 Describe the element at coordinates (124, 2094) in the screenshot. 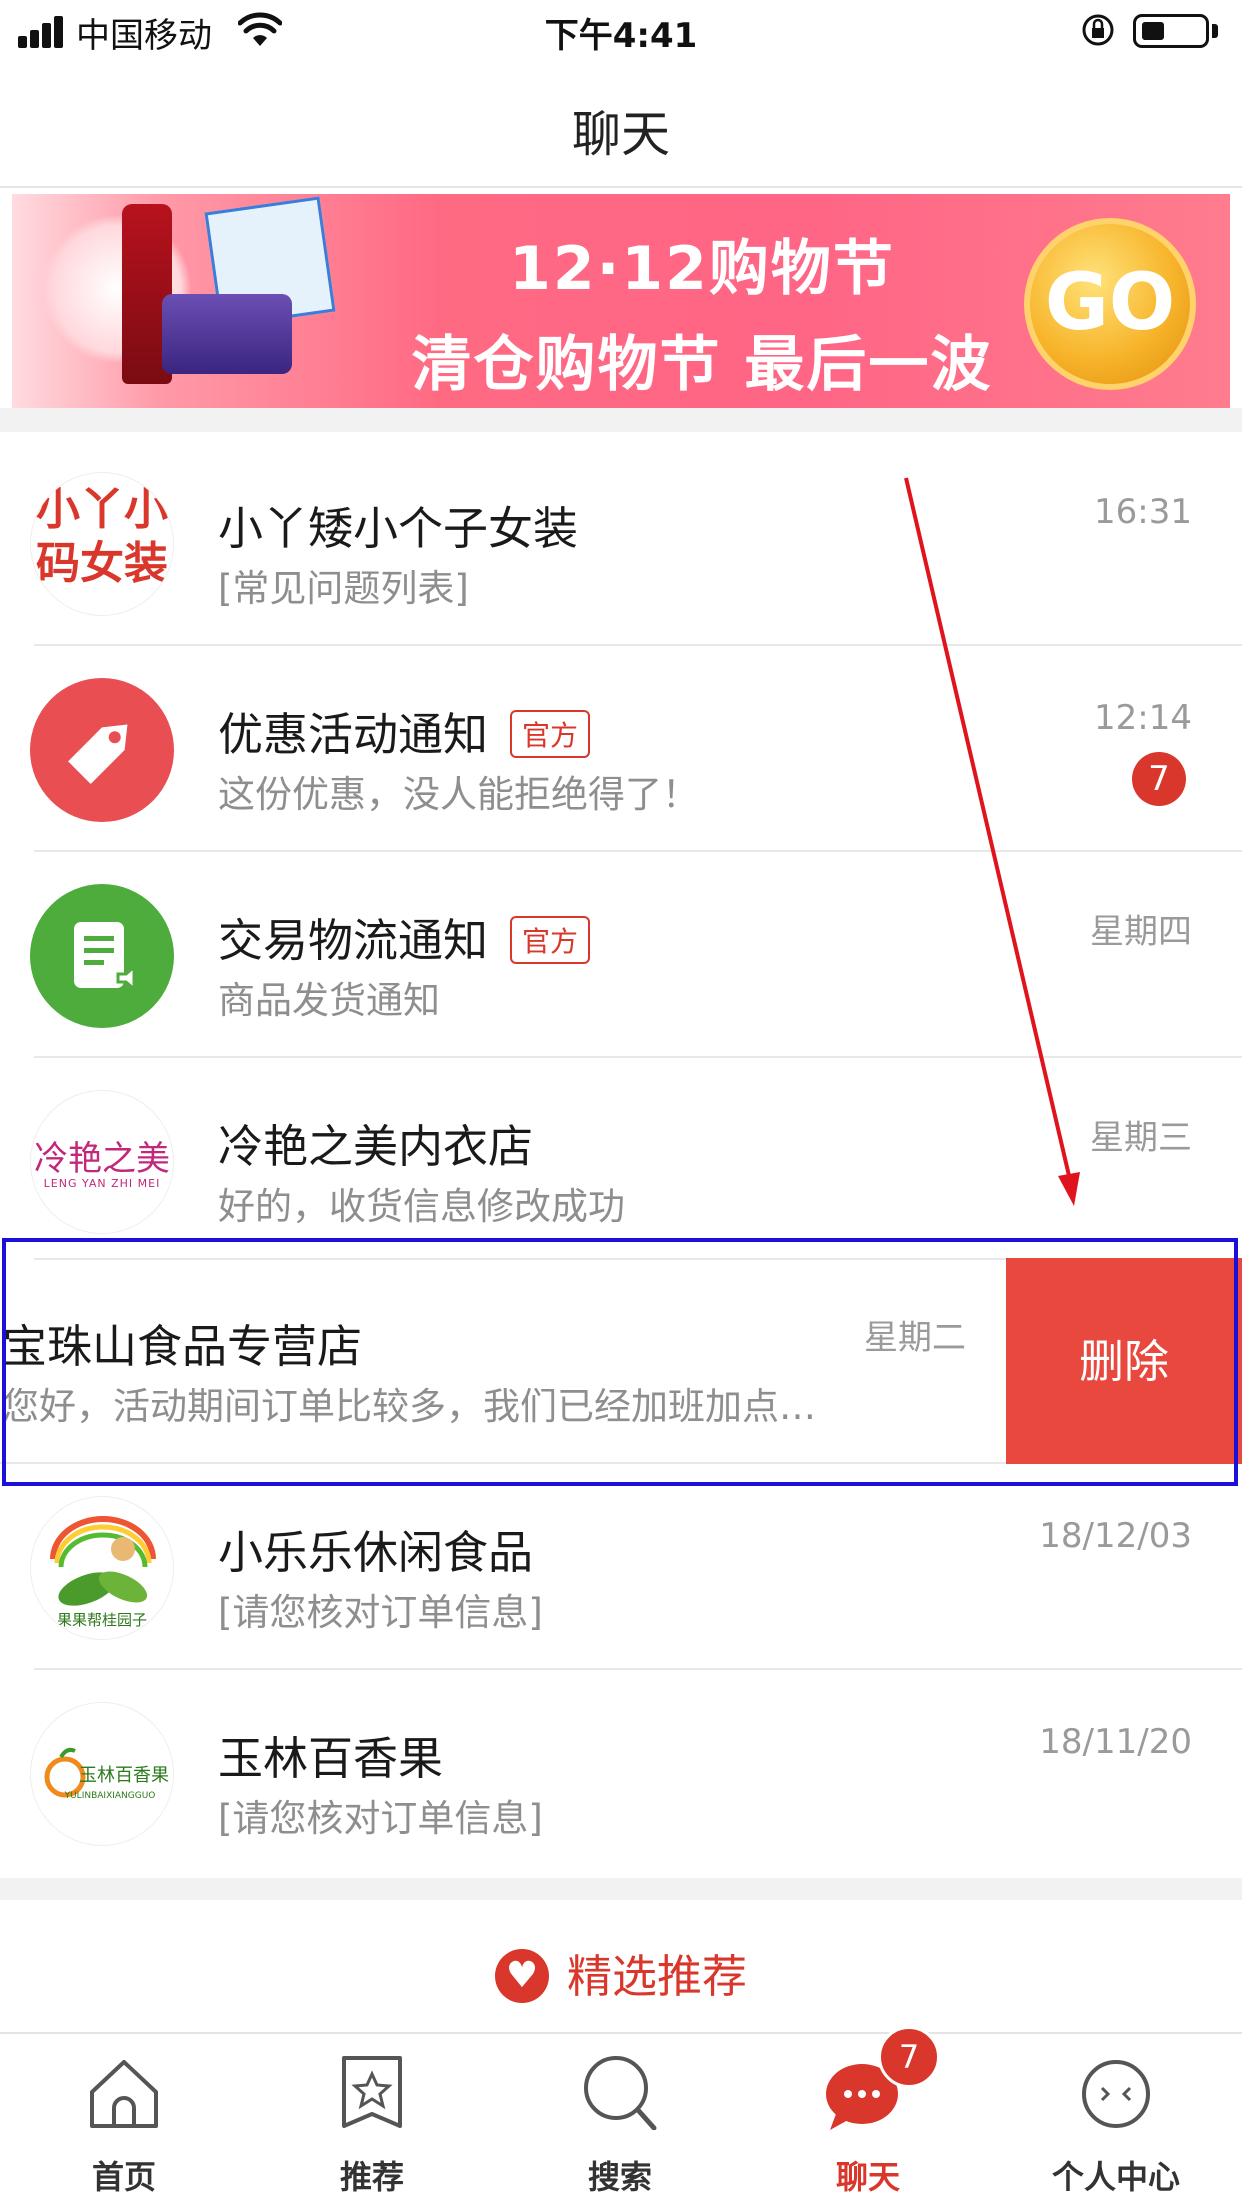

I see `home-icon` at that location.